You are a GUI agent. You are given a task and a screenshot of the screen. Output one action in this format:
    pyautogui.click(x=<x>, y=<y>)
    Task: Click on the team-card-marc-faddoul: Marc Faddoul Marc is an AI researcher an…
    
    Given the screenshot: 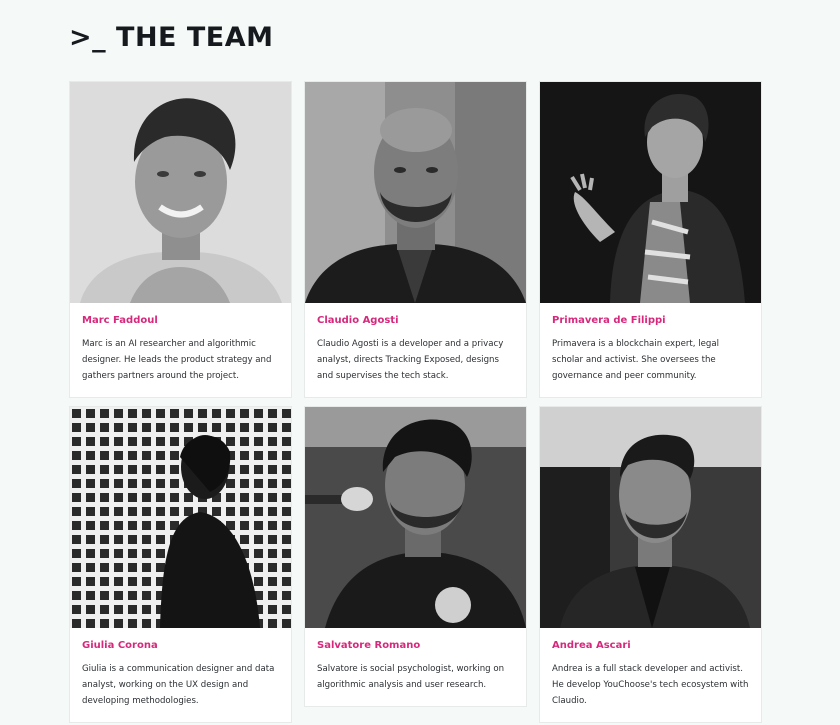 What is the action you would take?
    pyautogui.click(x=180, y=239)
    